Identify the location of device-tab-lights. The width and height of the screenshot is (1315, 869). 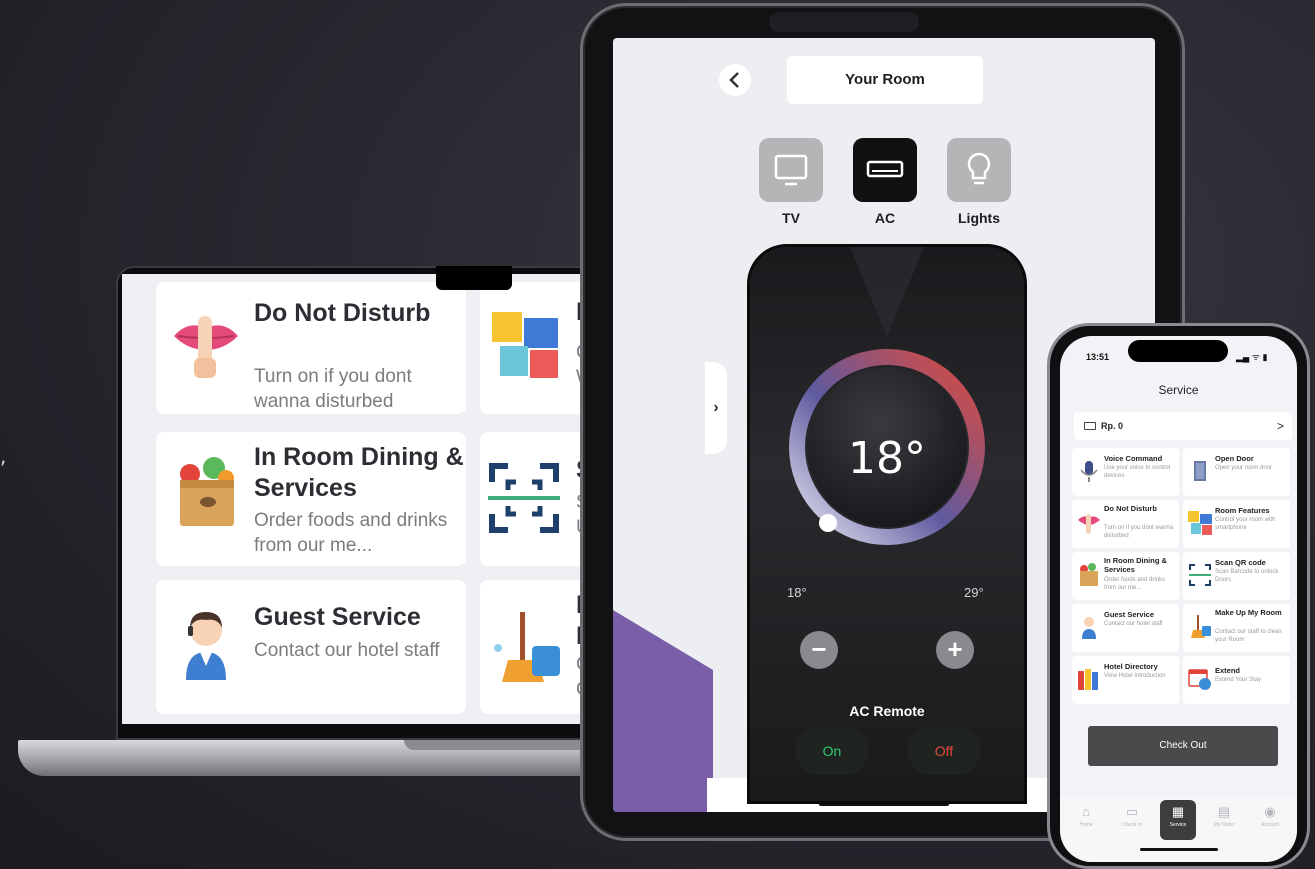
(979, 170).